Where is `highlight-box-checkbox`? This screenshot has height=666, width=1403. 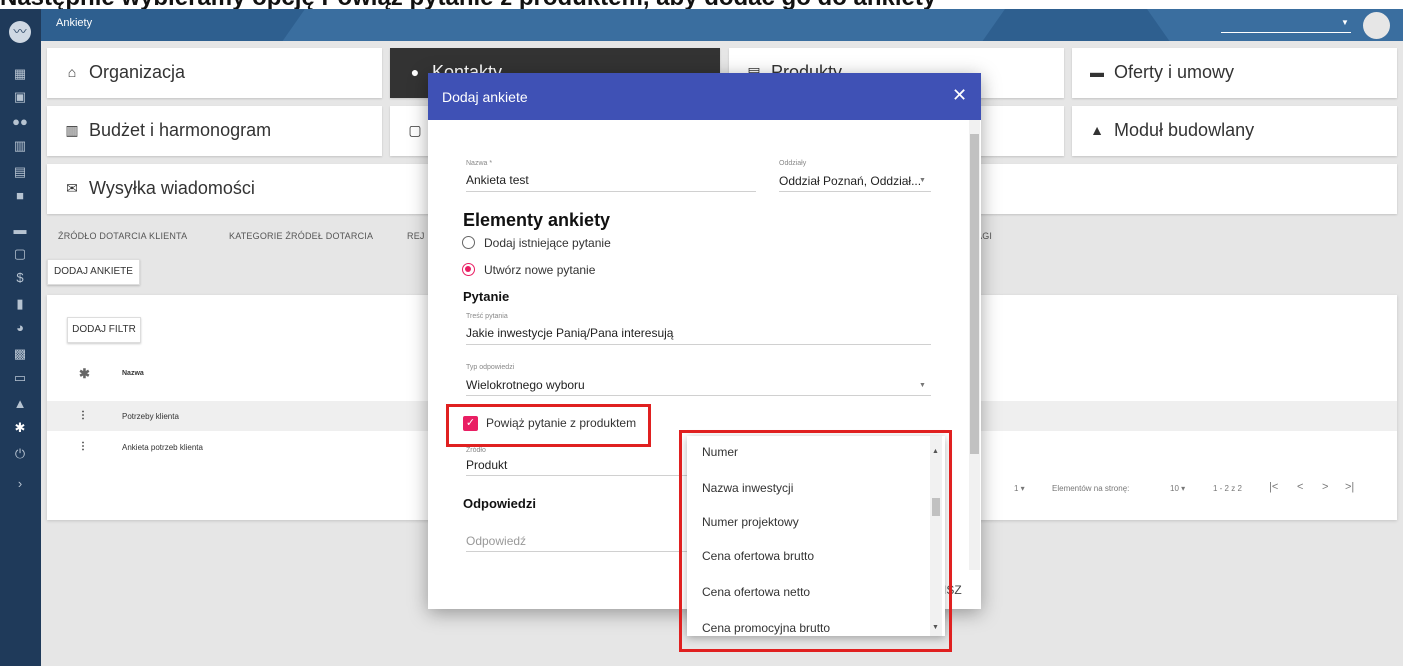 highlight-box-checkbox is located at coordinates (548, 425).